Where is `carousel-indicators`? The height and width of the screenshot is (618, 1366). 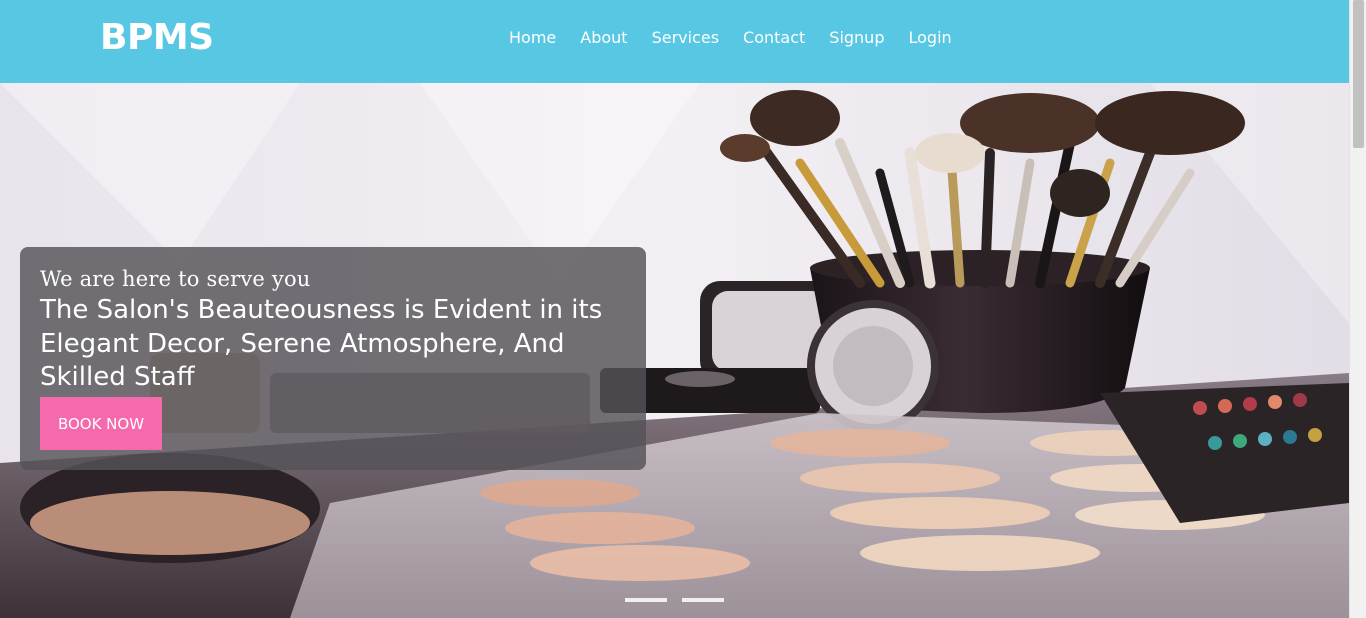
carousel-indicators is located at coordinates (682, 600).